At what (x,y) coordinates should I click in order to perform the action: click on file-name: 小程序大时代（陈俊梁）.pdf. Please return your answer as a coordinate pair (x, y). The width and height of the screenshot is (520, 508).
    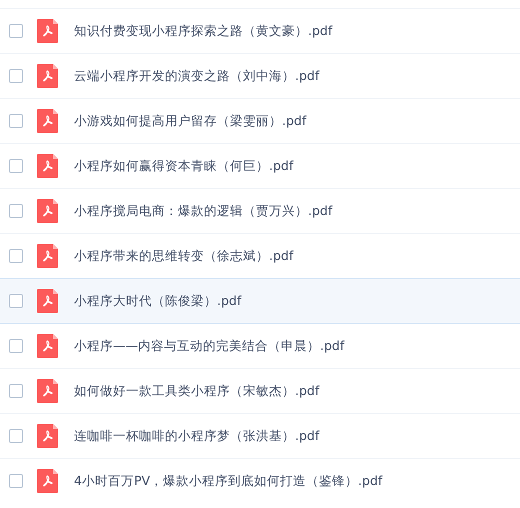
    Looking at the image, I should click on (158, 301).